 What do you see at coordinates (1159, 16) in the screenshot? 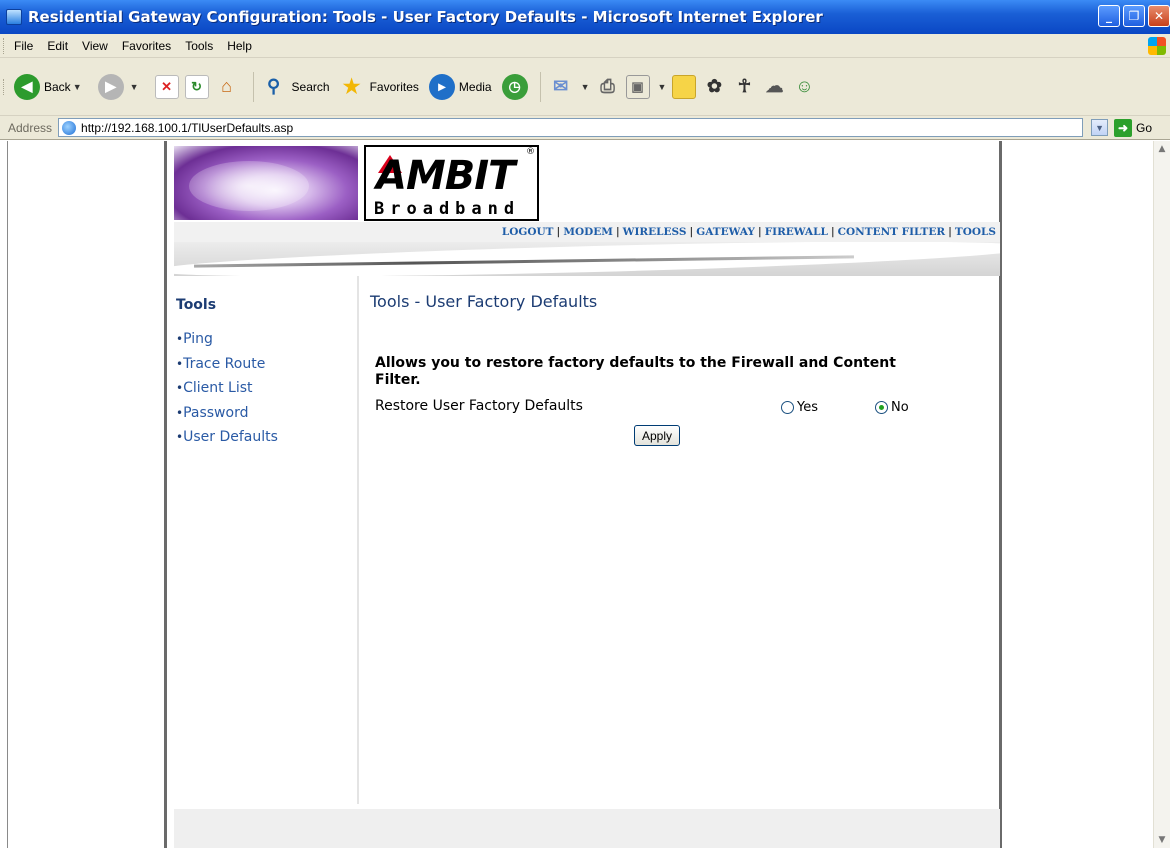
I see `close-button: ✕` at bounding box center [1159, 16].